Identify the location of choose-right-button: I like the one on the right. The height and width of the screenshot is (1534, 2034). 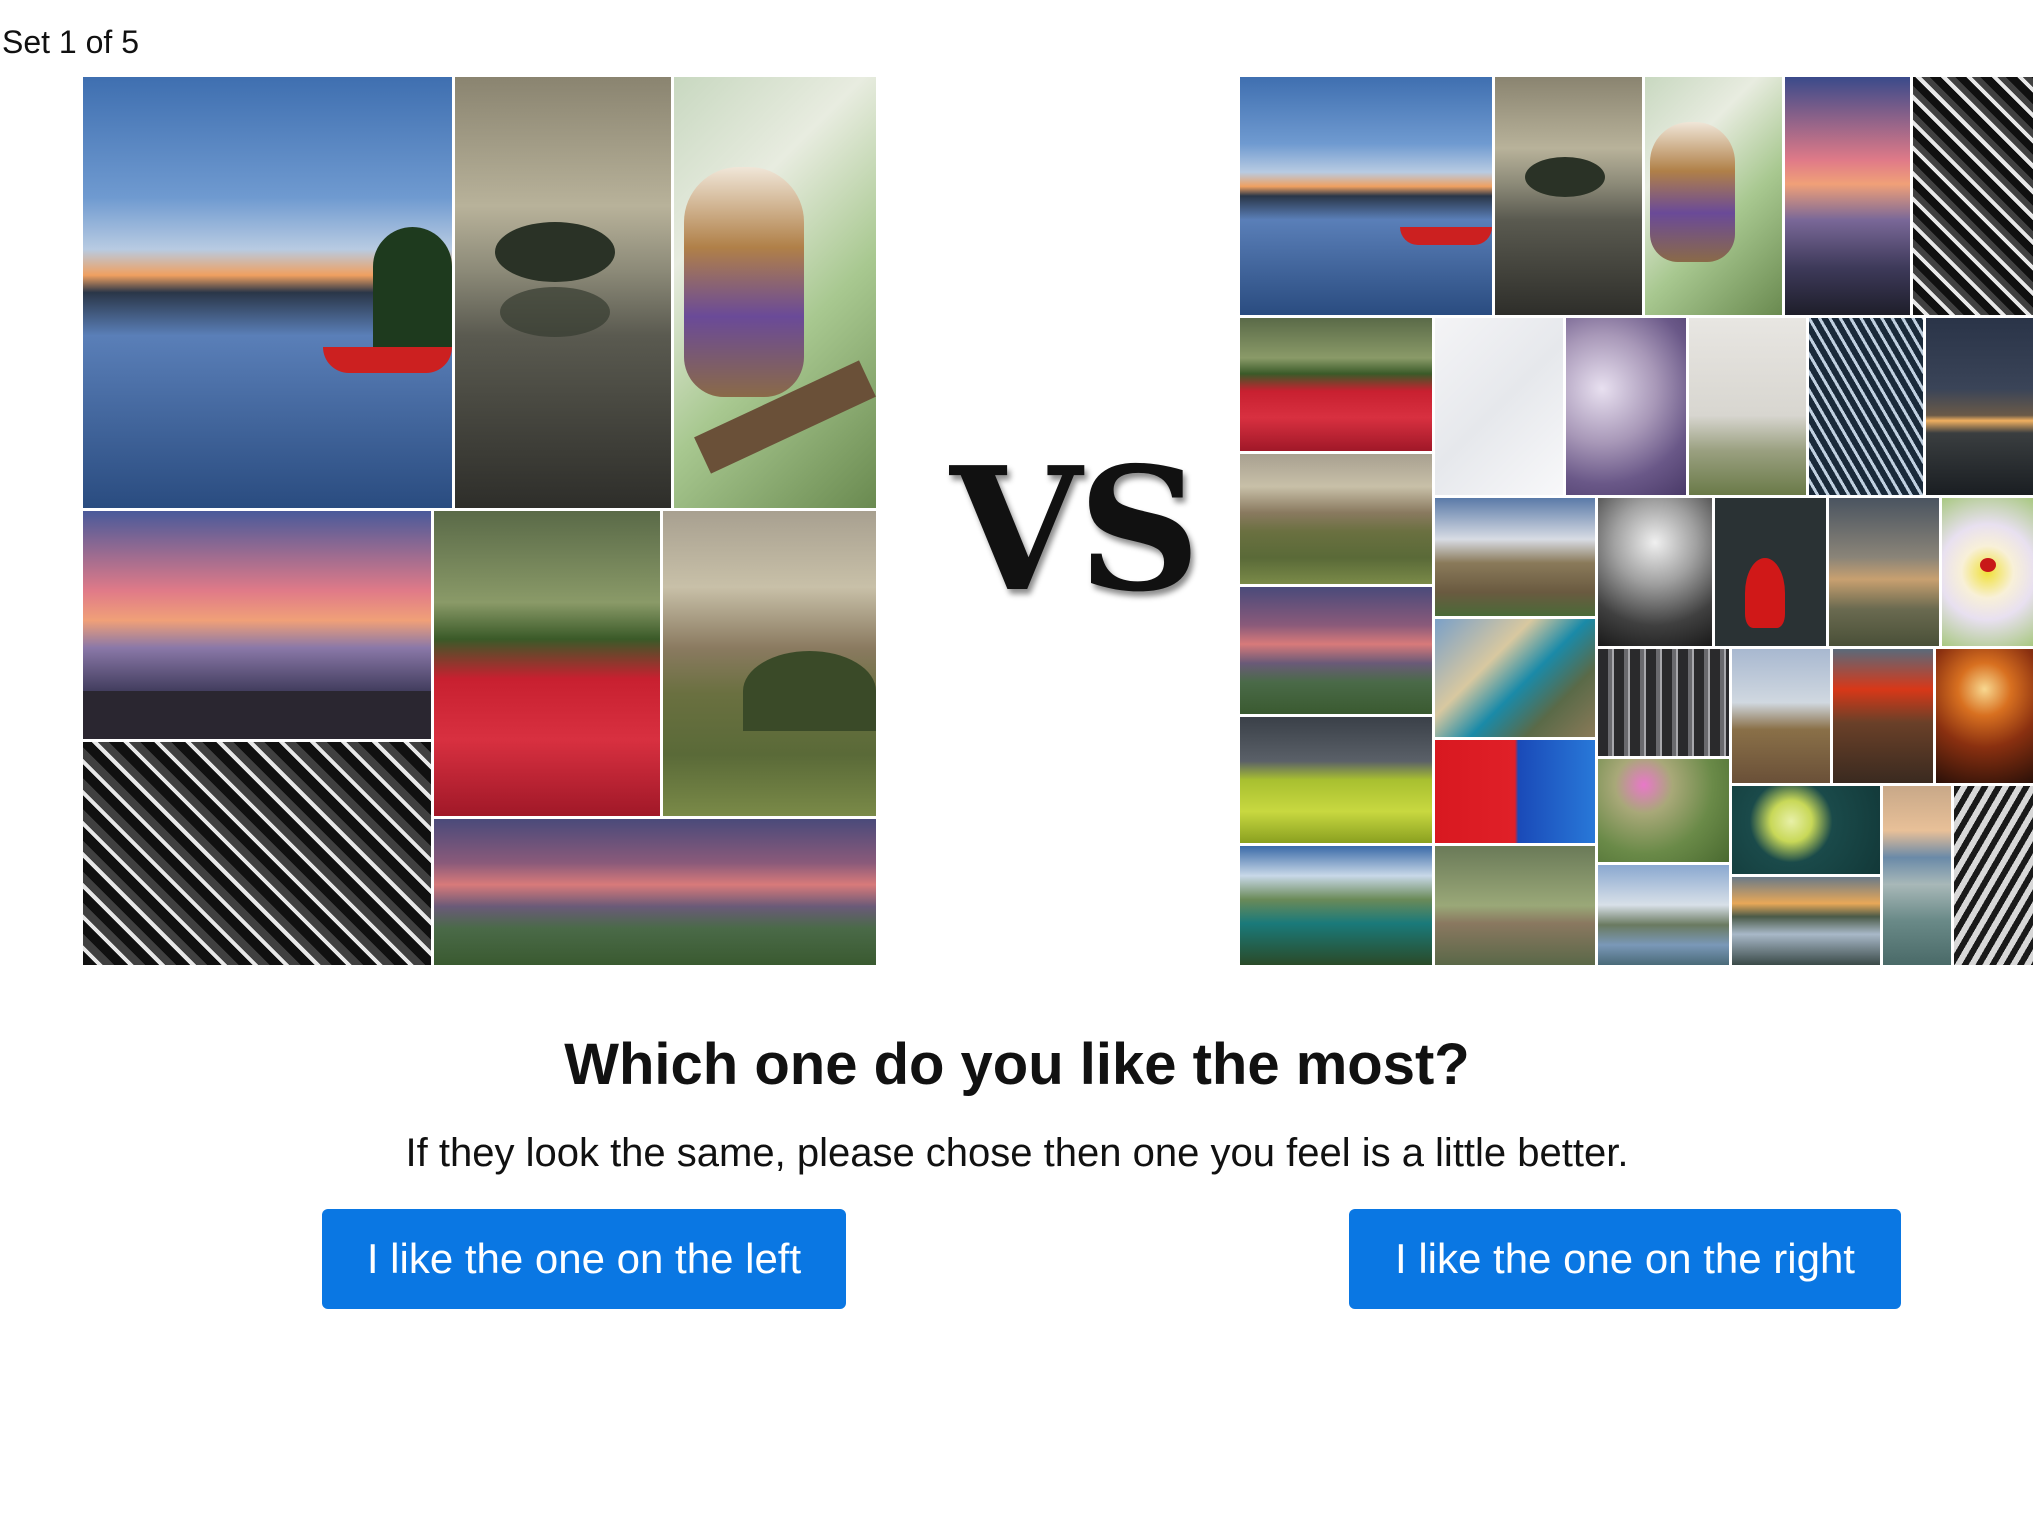
(1625, 1259).